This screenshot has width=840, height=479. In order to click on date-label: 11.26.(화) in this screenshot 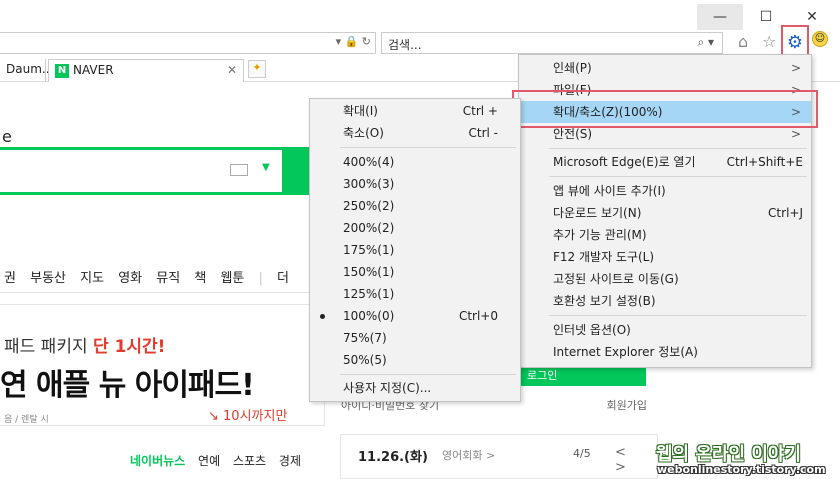, I will do `click(393, 457)`.